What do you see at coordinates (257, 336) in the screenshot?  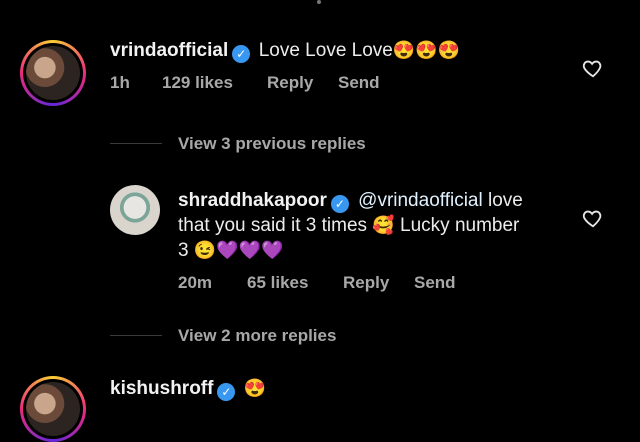 I see `view-more-replies-link: View 2 more replies` at bounding box center [257, 336].